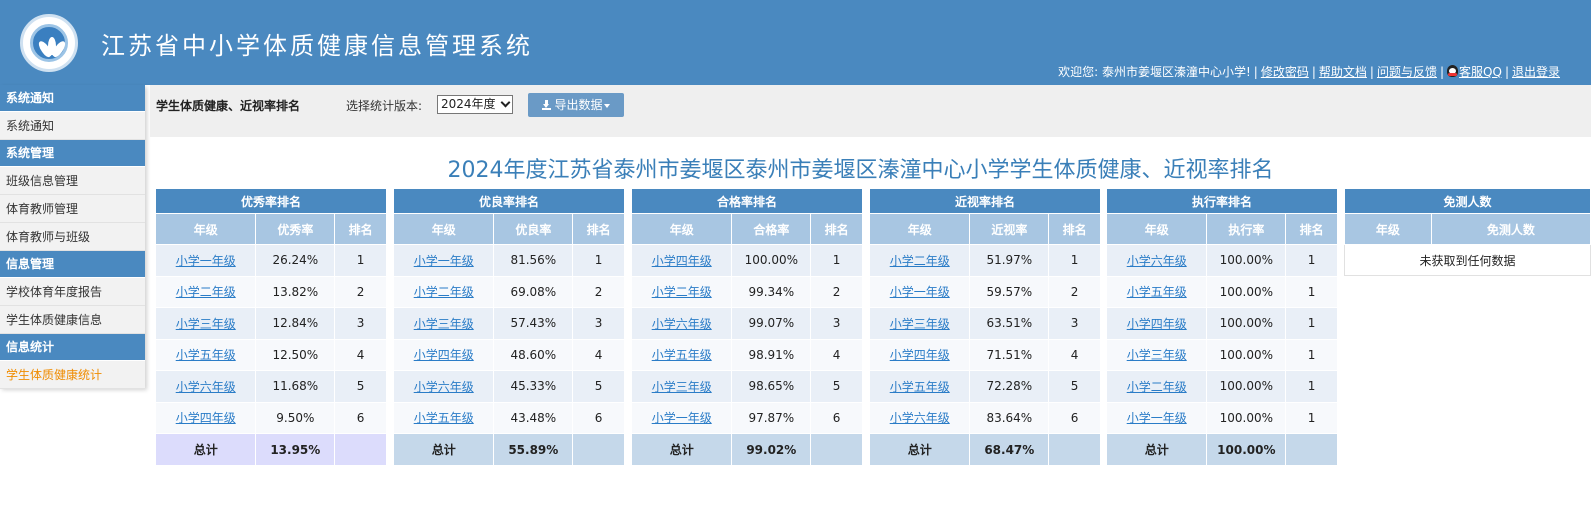 The height and width of the screenshot is (514, 1591). I want to click on total-value: 99.02%, so click(771, 449).